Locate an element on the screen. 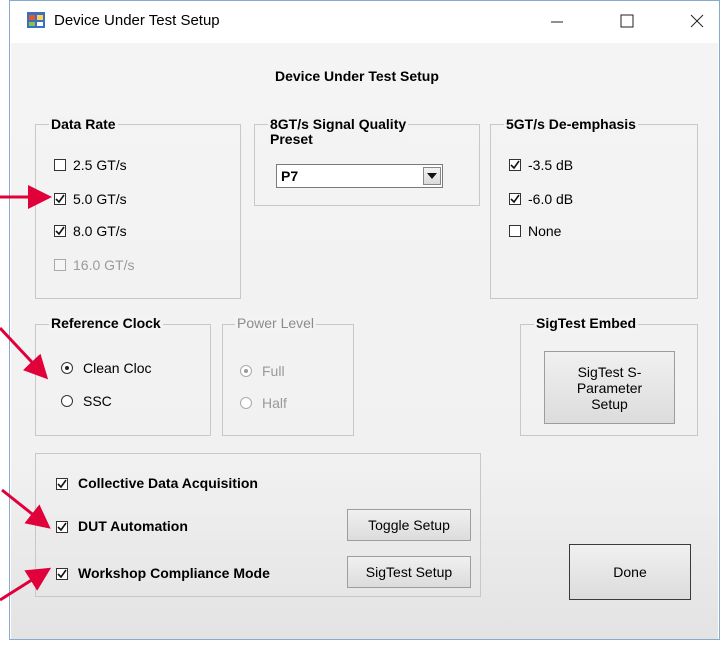 This screenshot has width=721, height=645. power-half-label: Half is located at coordinates (274, 403).